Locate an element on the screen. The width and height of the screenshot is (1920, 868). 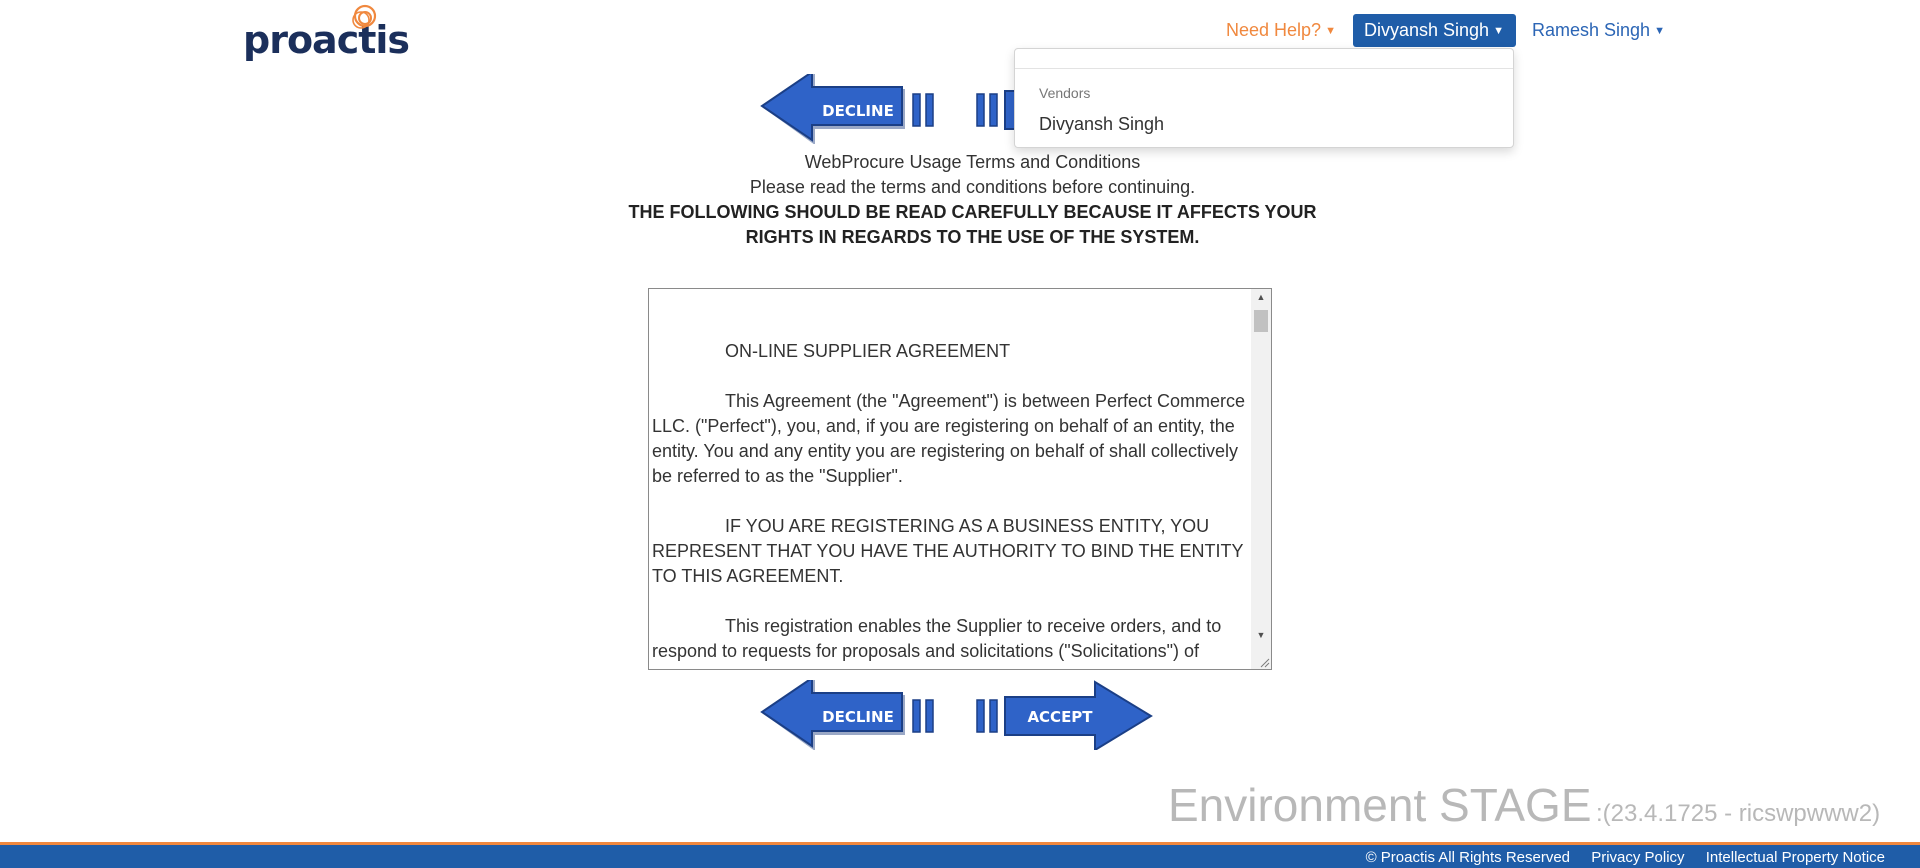
resize-grip-icon is located at coordinates (1264, 662).